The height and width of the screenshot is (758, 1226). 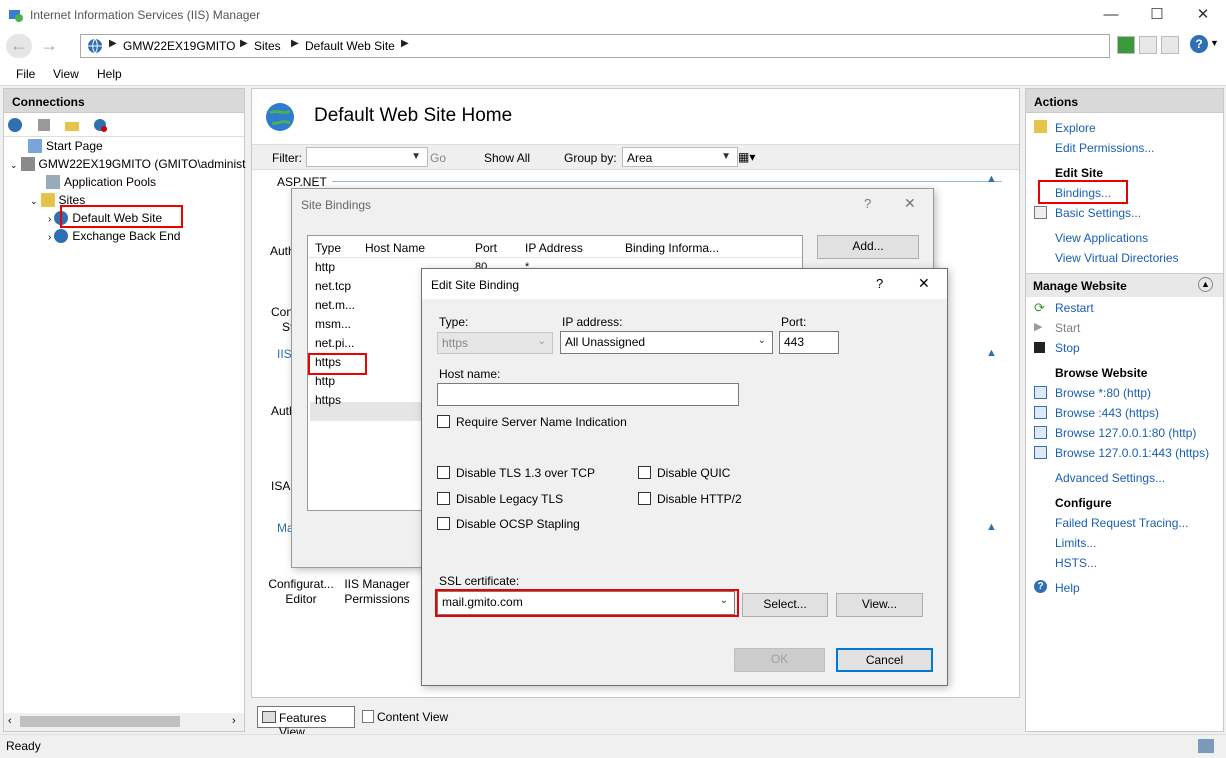 I want to click on binding-row-type: net.tcp, so click(x=333, y=286).